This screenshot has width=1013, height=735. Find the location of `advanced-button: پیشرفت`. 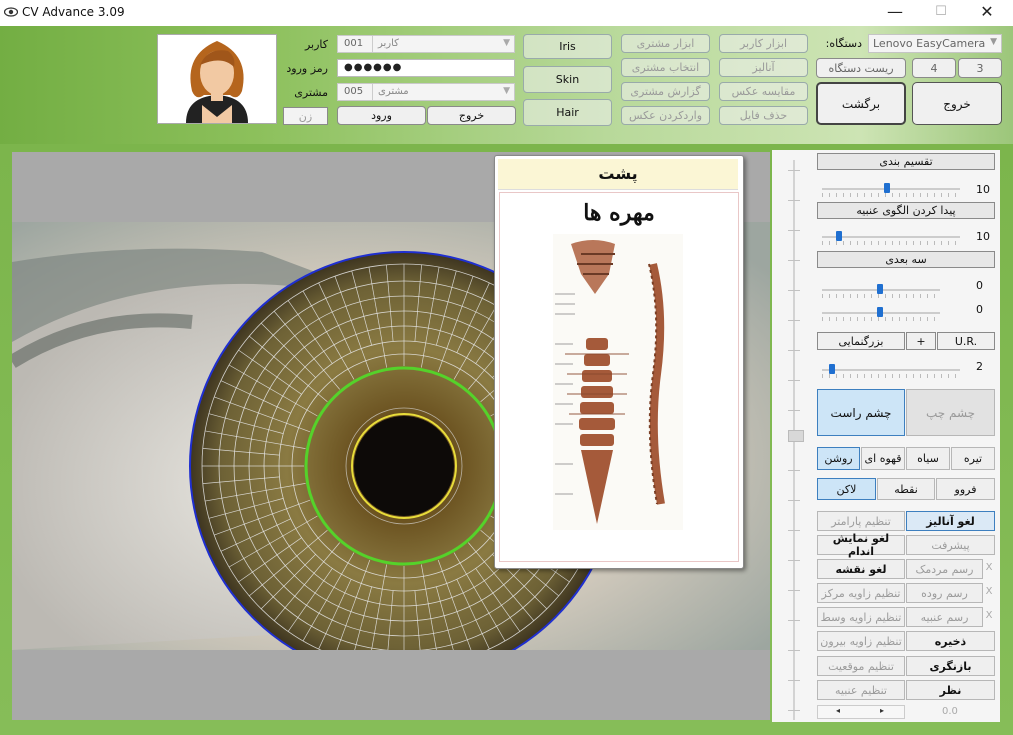

advanced-button: پیشرفت is located at coordinates (950, 545).